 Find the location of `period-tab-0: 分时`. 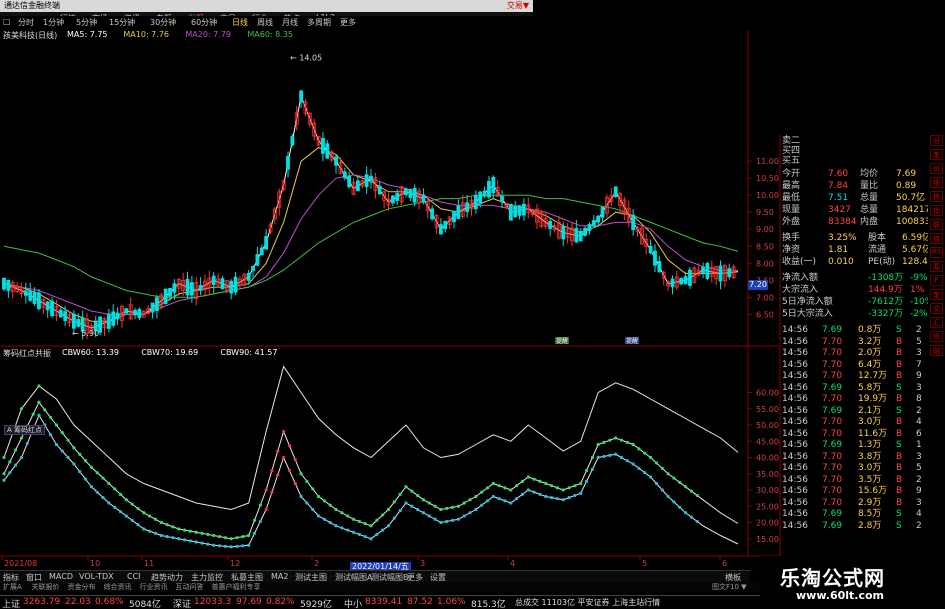

period-tab-0: 分时 is located at coordinates (26, 22).